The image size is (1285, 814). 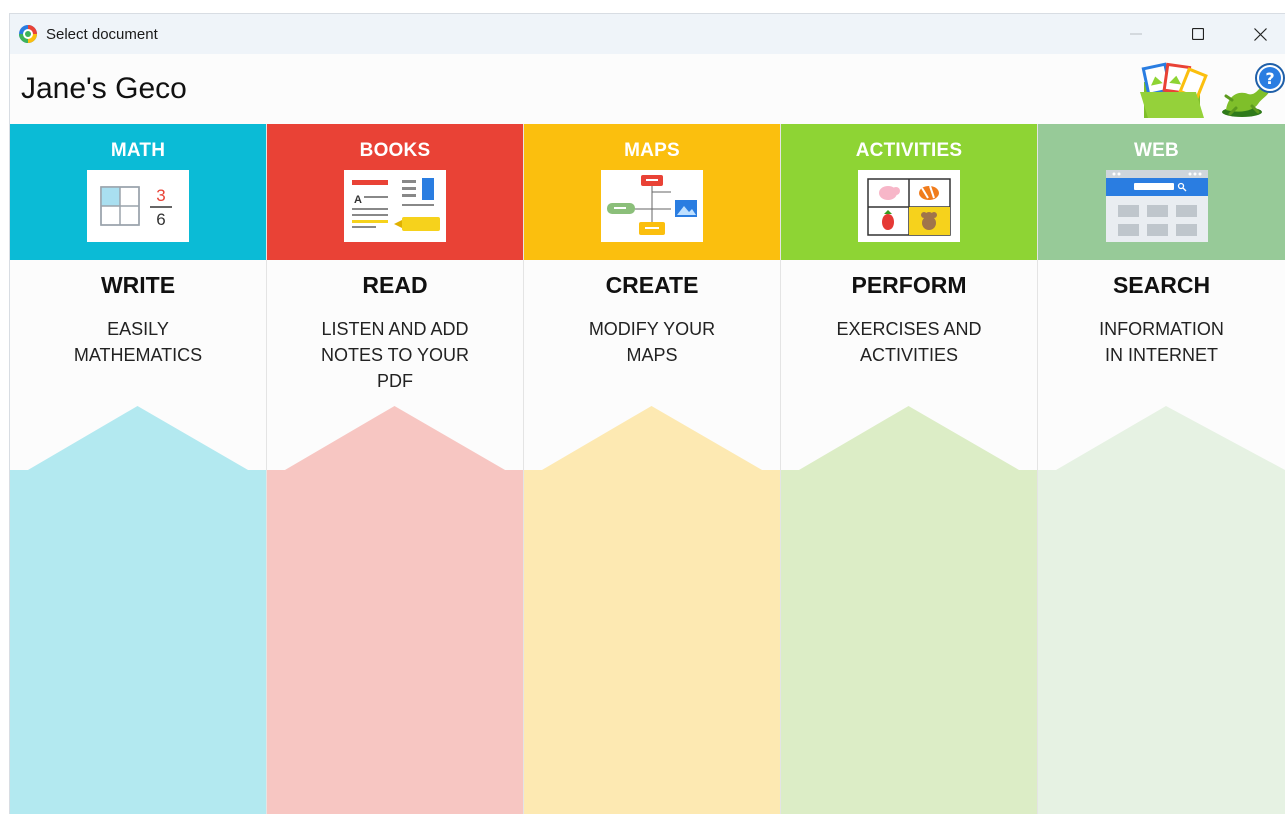 I want to click on maximize-button, so click(x=1198, y=34).